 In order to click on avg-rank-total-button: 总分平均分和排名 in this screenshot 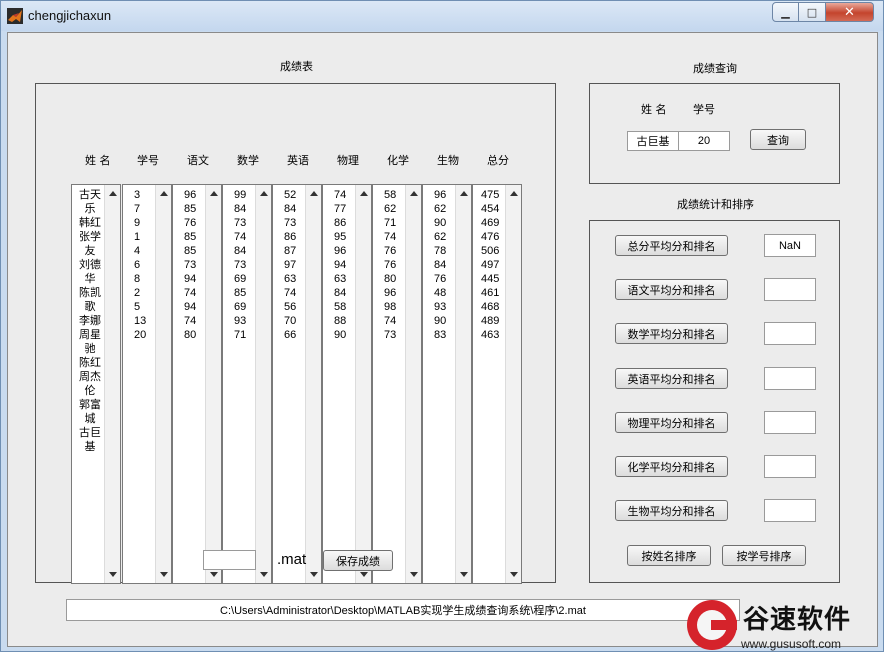, I will do `click(671, 245)`.